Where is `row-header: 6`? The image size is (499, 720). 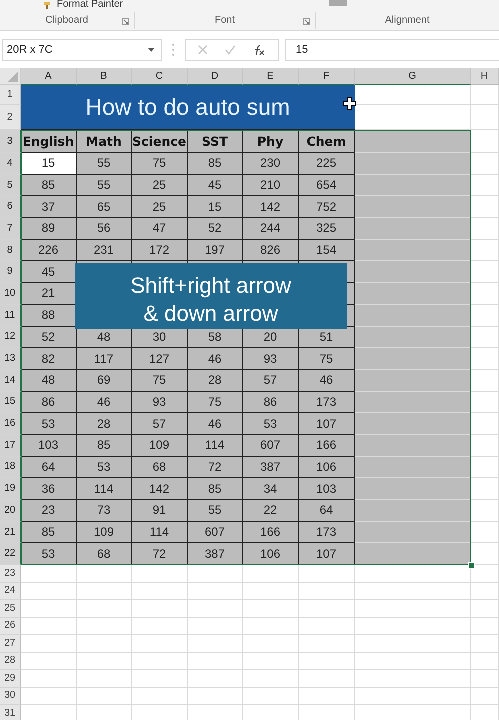 row-header: 6 is located at coordinates (10, 207).